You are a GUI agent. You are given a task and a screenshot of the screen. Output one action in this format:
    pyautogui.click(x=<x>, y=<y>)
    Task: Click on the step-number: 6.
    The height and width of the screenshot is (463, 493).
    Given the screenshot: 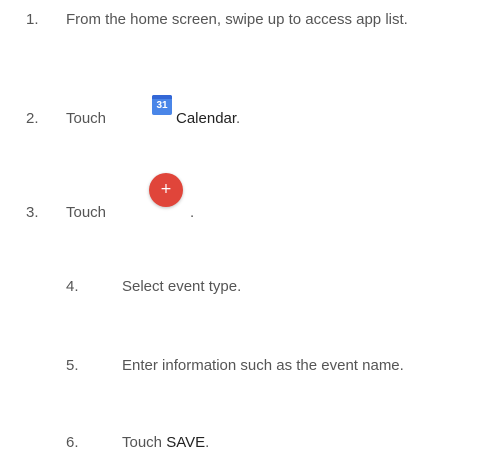 What is the action you would take?
    pyautogui.click(x=72, y=442)
    